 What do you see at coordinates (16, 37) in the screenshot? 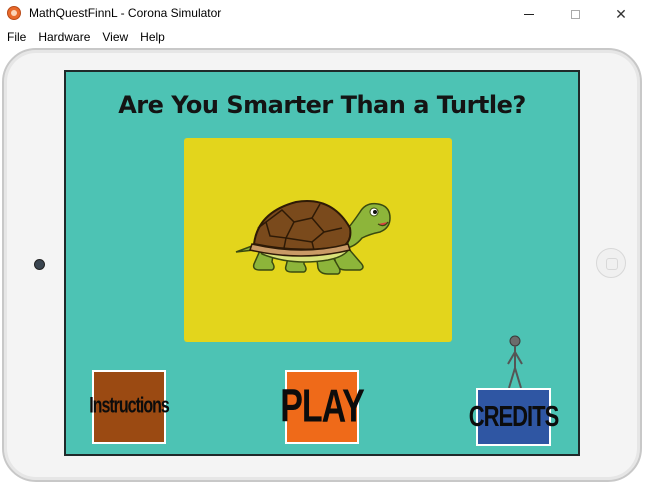
I see `menu-file: File` at bounding box center [16, 37].